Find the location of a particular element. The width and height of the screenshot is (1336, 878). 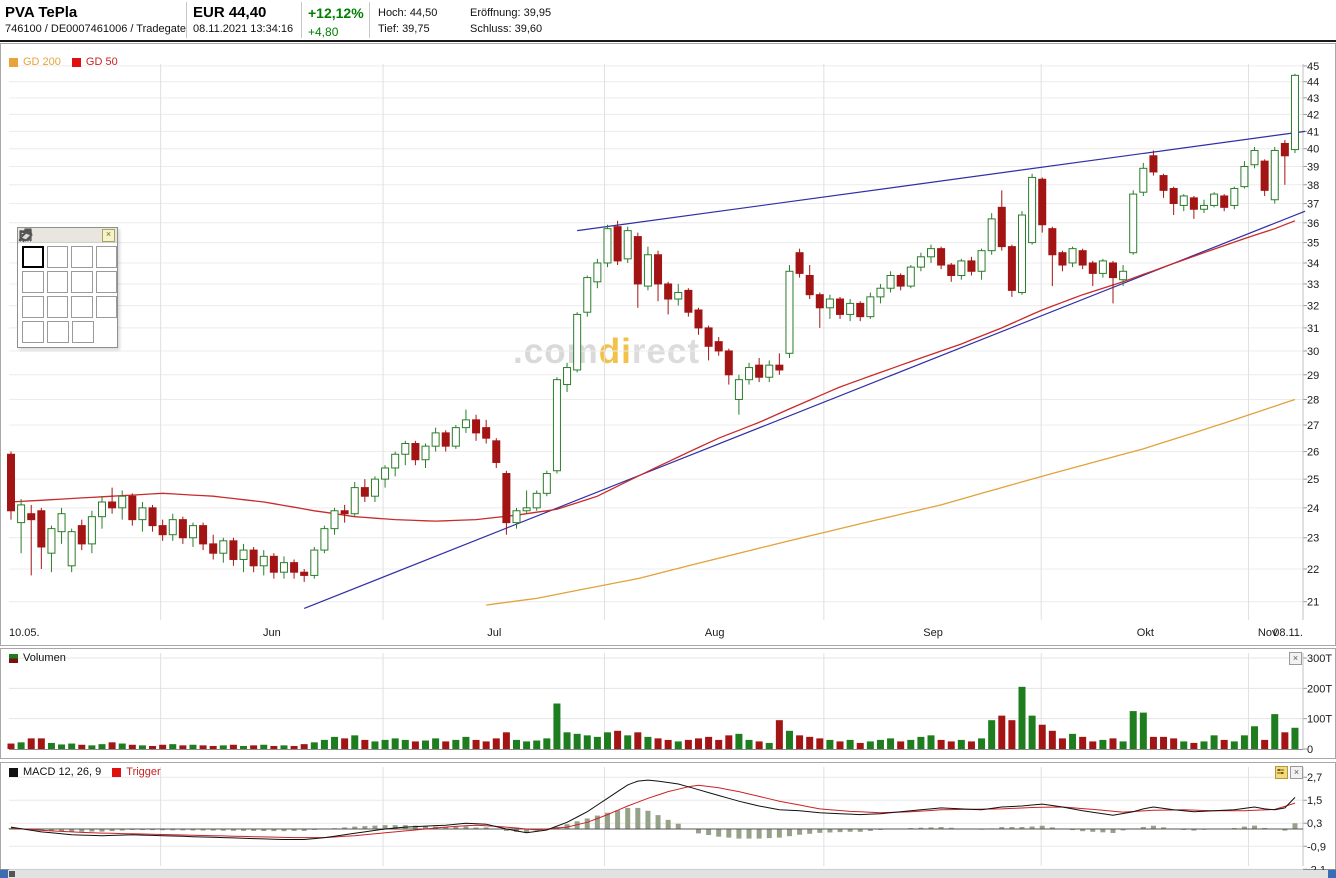

tool-trend-line is located at coordinates (31, 248).